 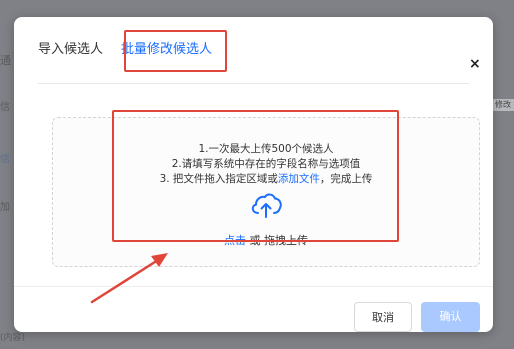 I want to click on tab-import-candidates: 导入候选人, so click(x=70, y=55).